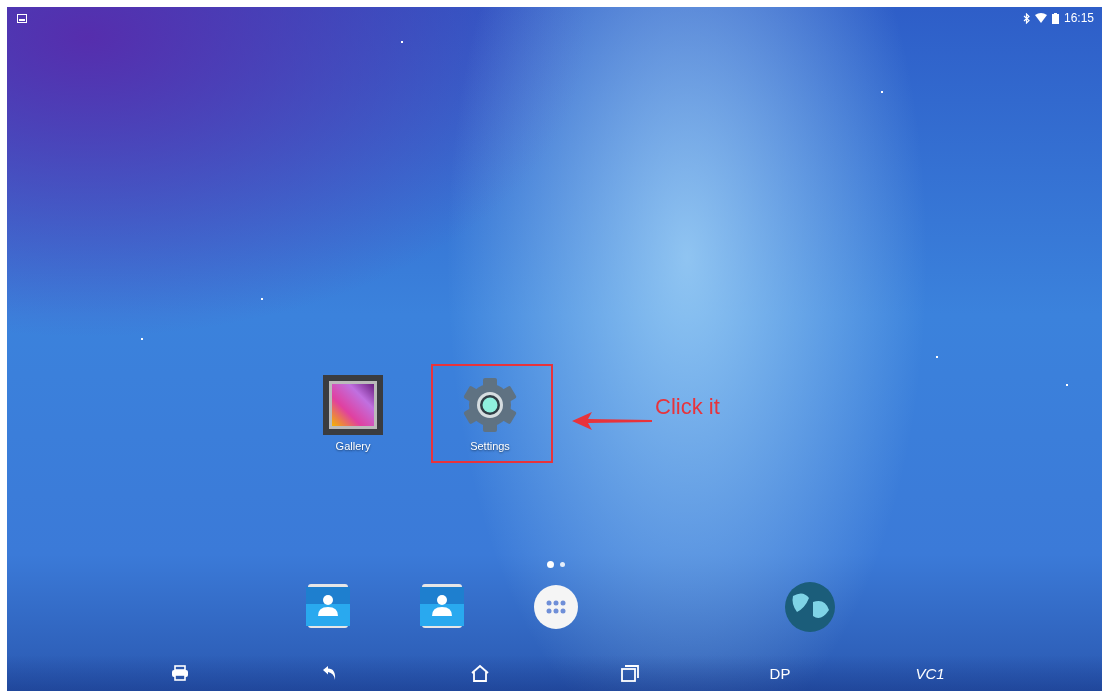 The height and width of the screenshot is (691, 1106). Describe the element at coordinates (810, 607) in the screenshot. I see `globe-icon` at that location.